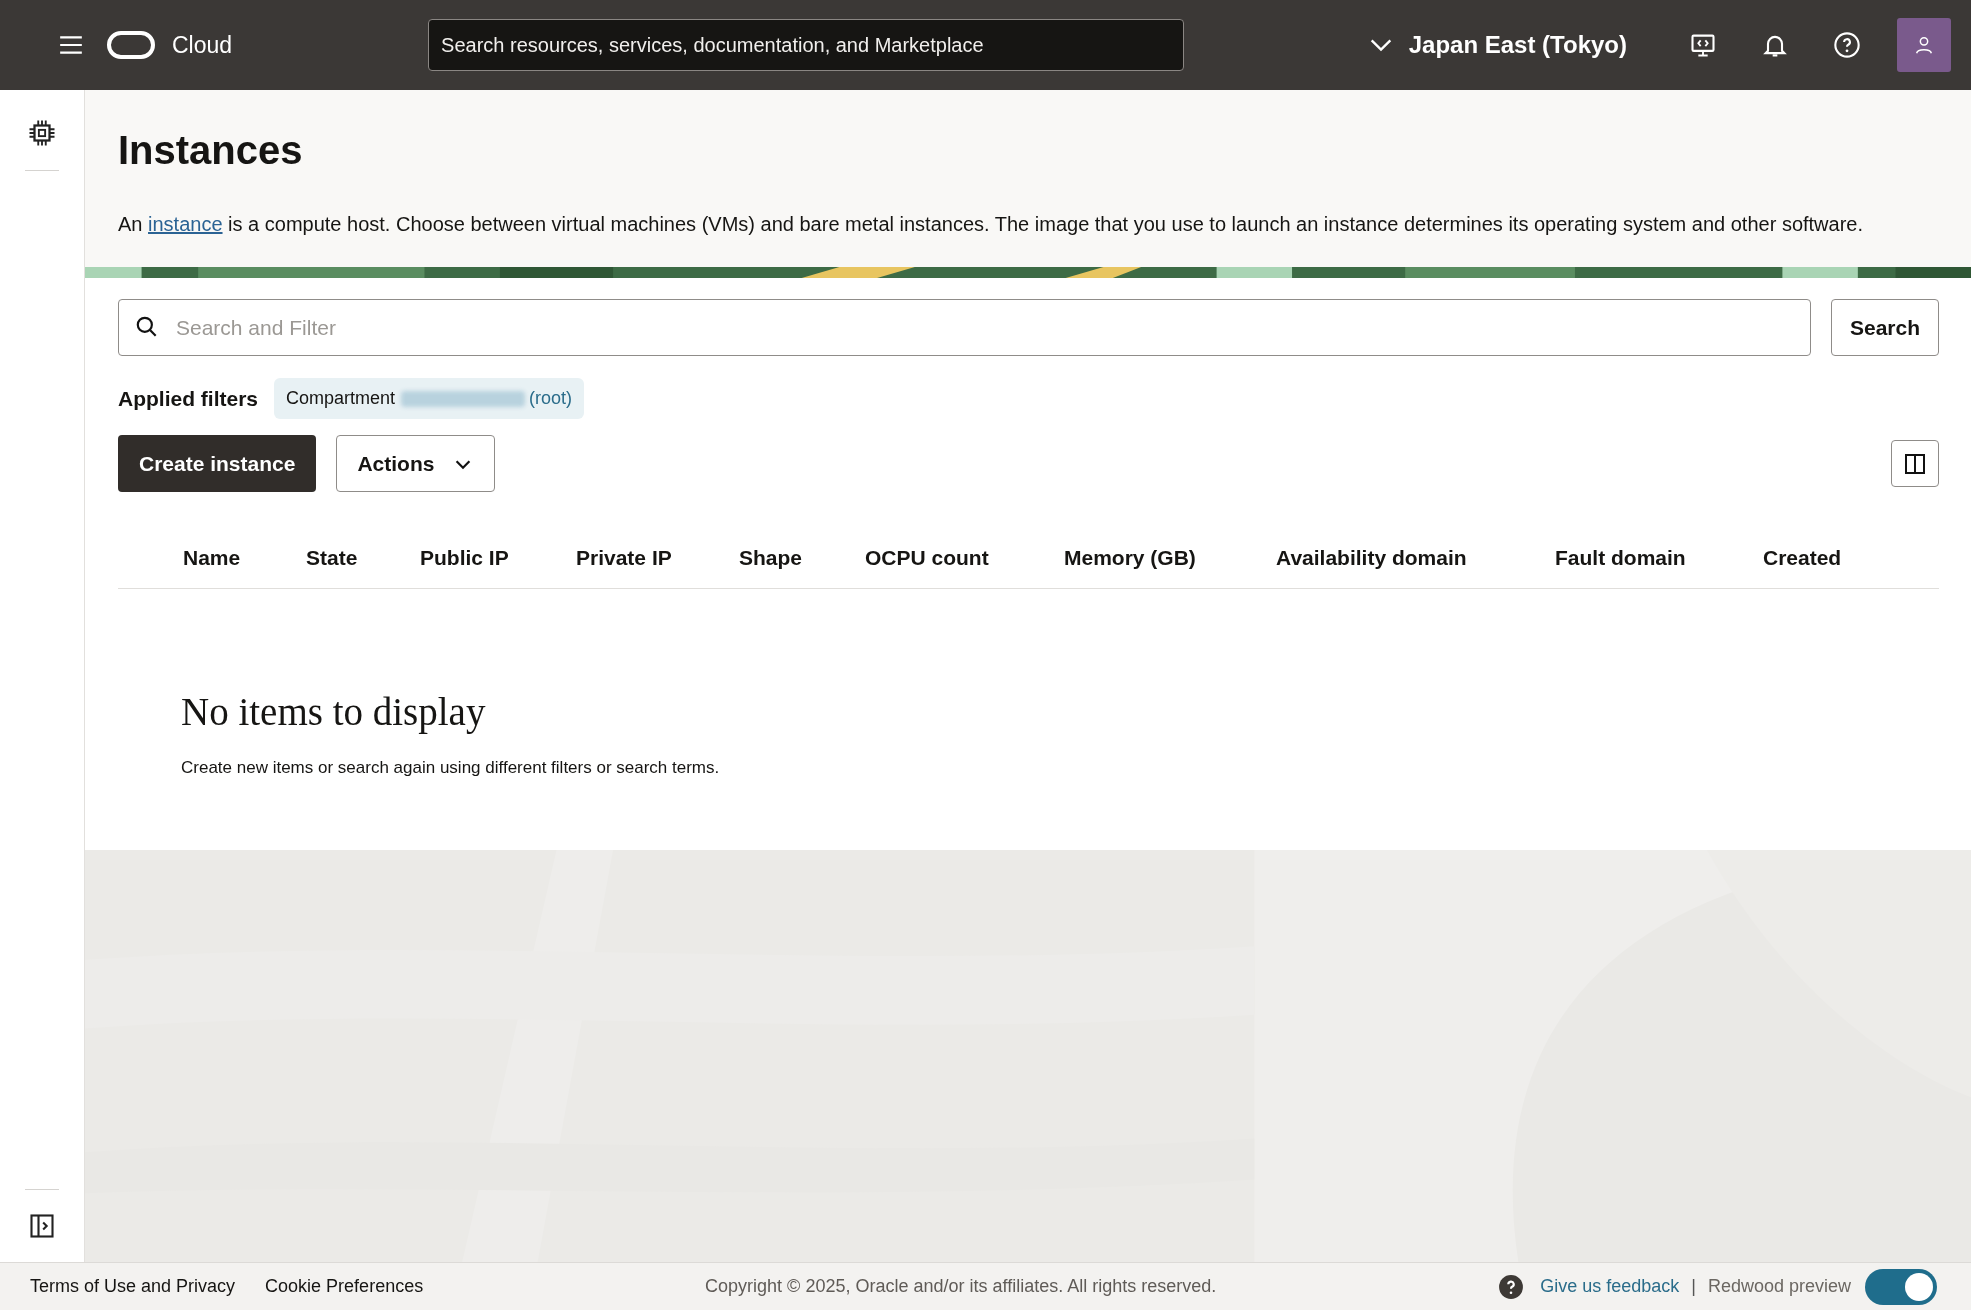 The width and height of the screenshot is (1971, 1310). Describe the element at coordinates (1130, 557) in the screenshot. I see `column-header: Memory (GB)` at that location.